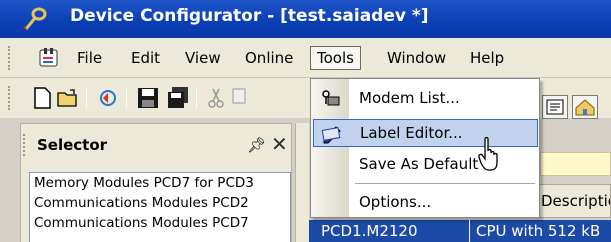  I want to click on cut-icon, so click(216, 98).